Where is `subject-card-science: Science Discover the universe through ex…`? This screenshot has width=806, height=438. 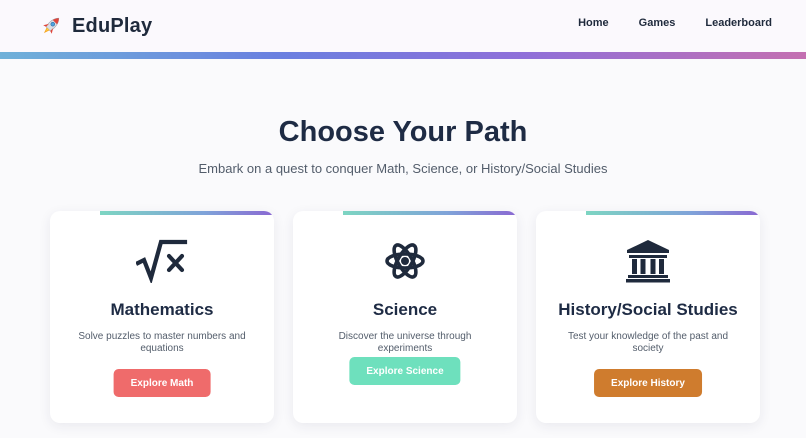
subject-card-science: Science Discover the universe through ex… is located at coordinates (405, 317).